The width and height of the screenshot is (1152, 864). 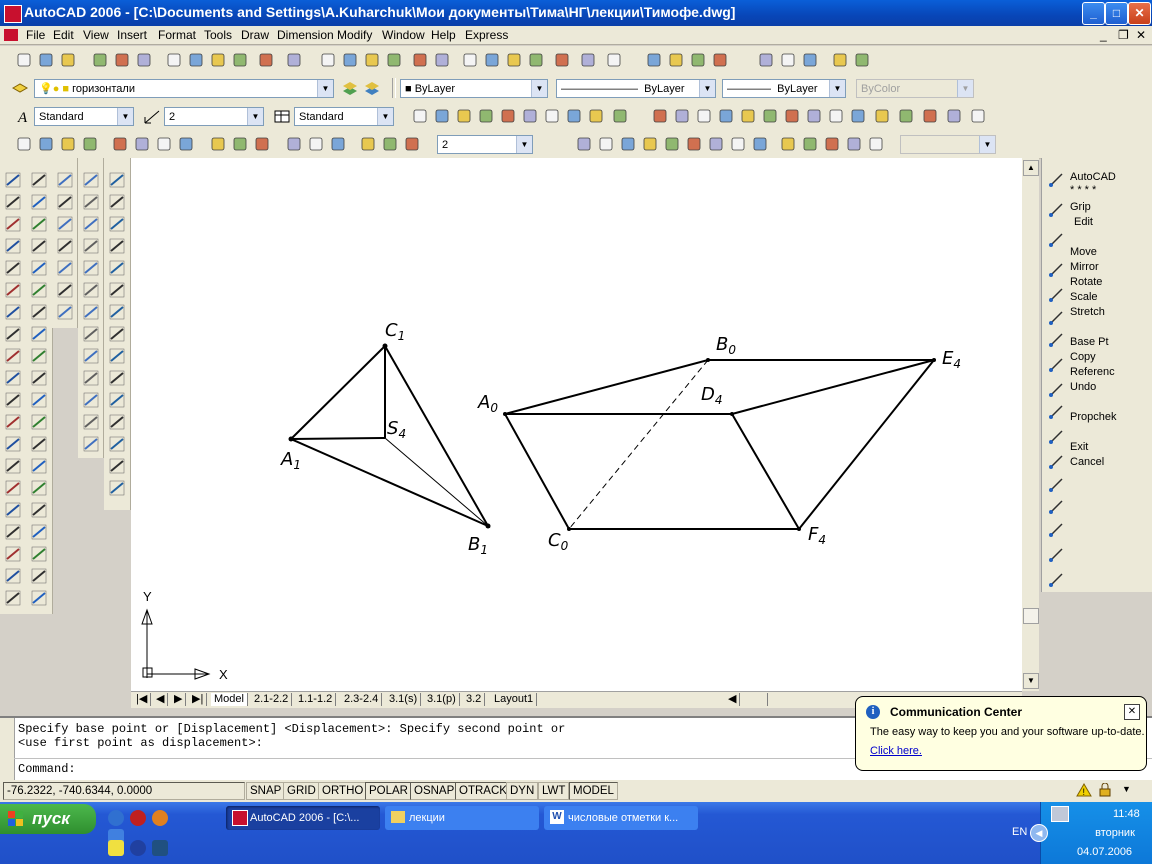 What do you see at coordinates (39, 466) in the screenshot?
I see `col2-tool-13-icon` at bounding box center [39, 466].